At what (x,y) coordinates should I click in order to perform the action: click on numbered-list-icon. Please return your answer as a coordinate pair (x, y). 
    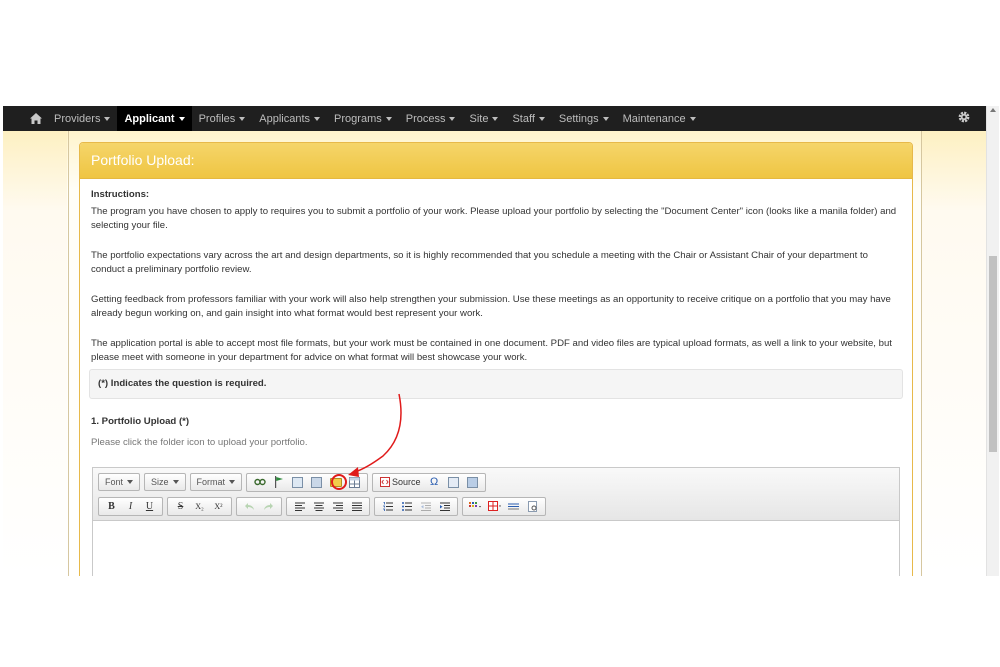
    Looking at the image, I should click on (387, 506).